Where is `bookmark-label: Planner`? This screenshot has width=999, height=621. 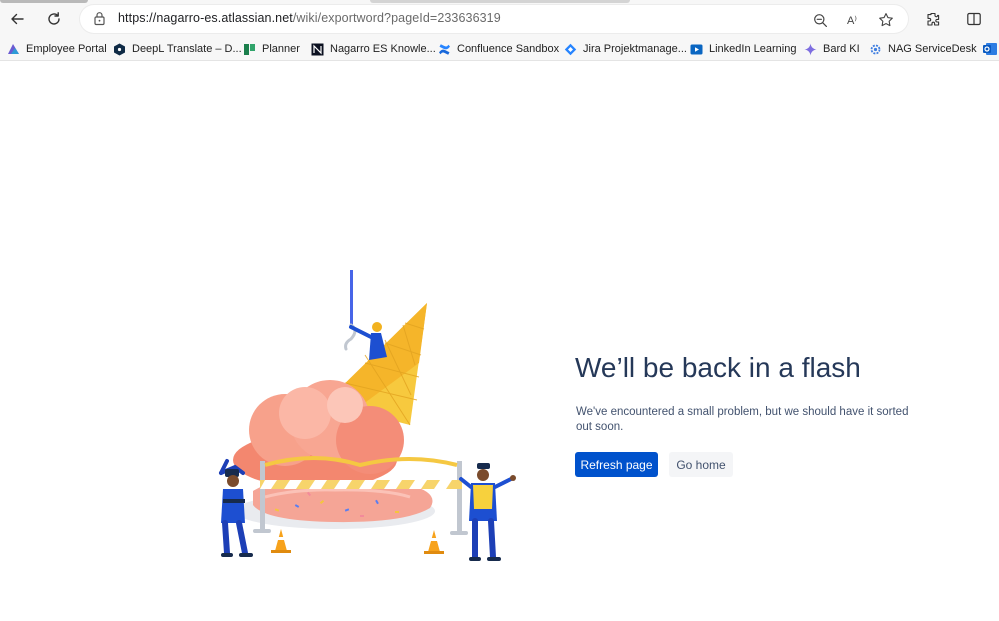
bookmark-label: Planner is located at coordinates (281, 49).